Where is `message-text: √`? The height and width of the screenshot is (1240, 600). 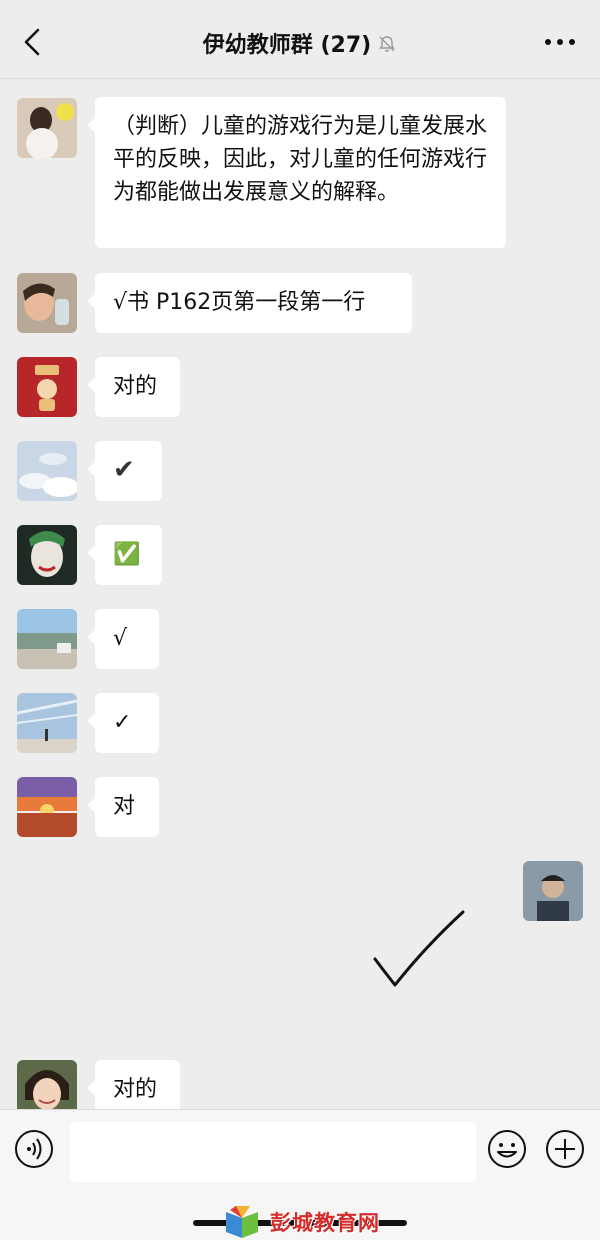 message-text: √ is located at coordinates (120, 638).